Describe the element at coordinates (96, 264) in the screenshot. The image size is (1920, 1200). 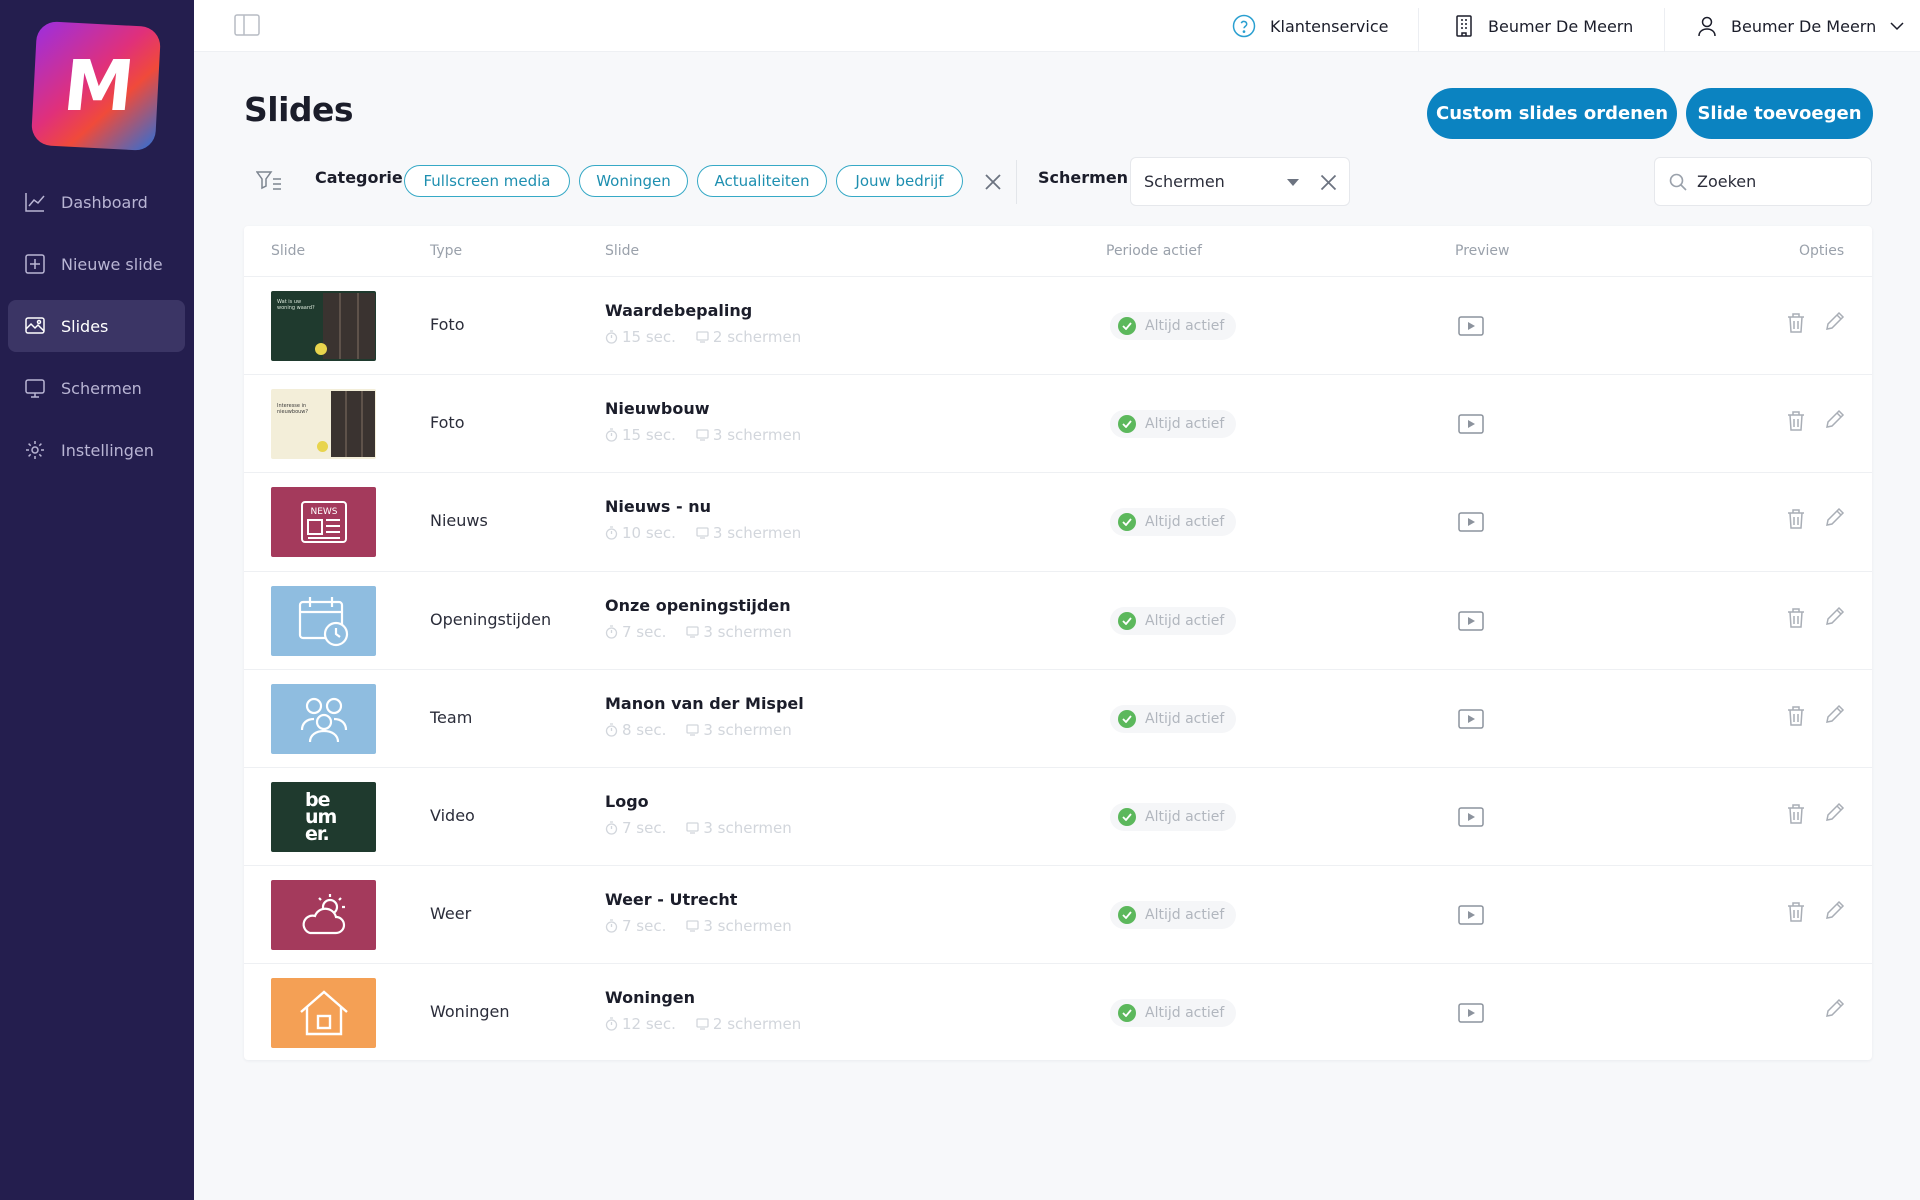
I see `sidebar-item-nieuwe-slide: Nieuwe slide` at that location.